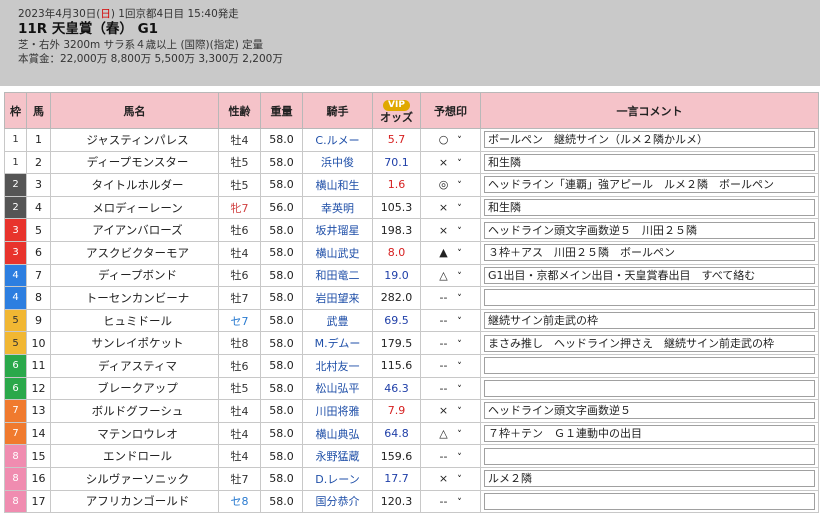 The image size is (820, 528). What do you see at coordinates (141, 45) in the screenshot?
I see `race-conditions: 芝・右外 3200m サラ系４歳以上 (国際)(指定) 定量` at bounding box center [141, 45].